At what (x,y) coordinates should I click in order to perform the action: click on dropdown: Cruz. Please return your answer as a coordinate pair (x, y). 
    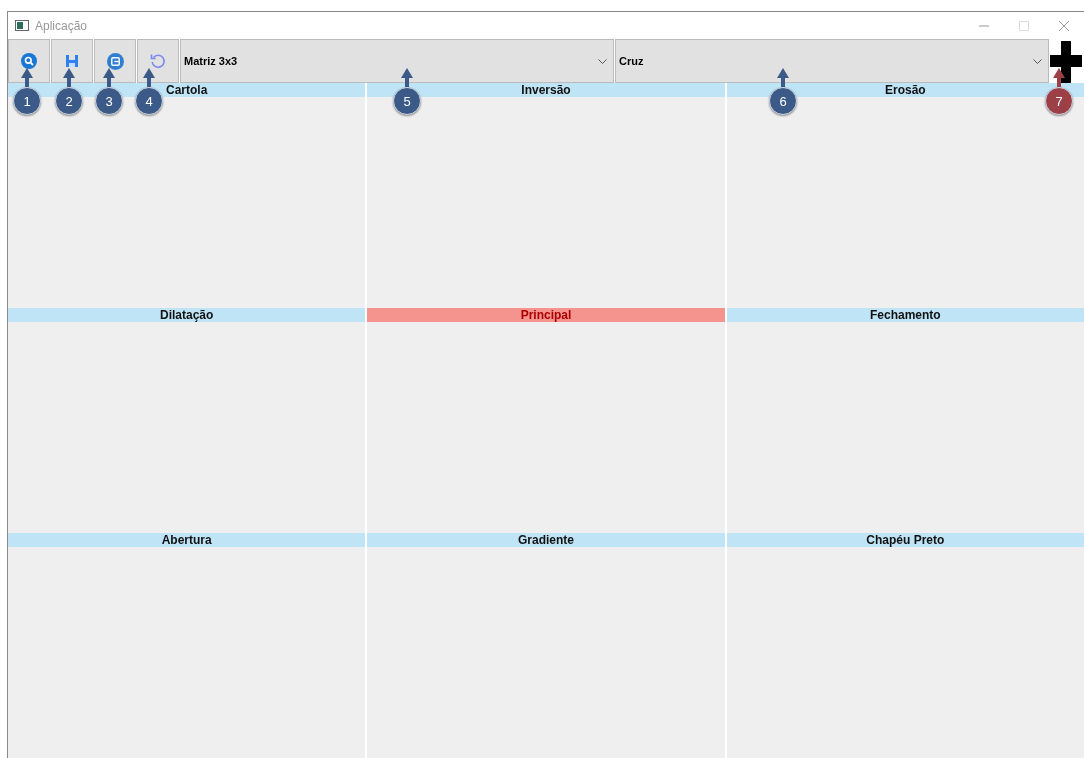
    Looking at the image, I should click on (832, 61).